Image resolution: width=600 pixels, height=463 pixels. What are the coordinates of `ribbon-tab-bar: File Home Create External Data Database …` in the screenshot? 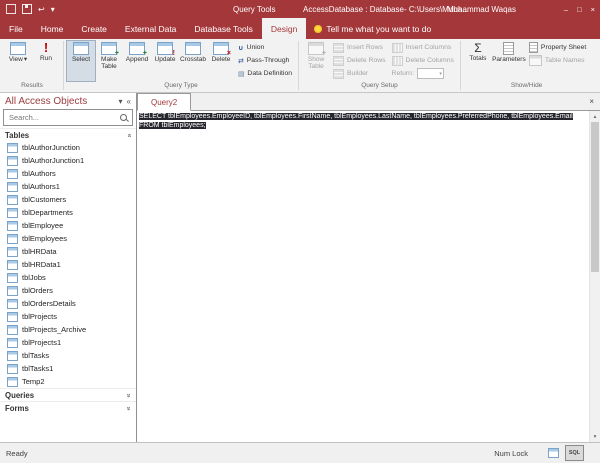 It's located at (300, 28).